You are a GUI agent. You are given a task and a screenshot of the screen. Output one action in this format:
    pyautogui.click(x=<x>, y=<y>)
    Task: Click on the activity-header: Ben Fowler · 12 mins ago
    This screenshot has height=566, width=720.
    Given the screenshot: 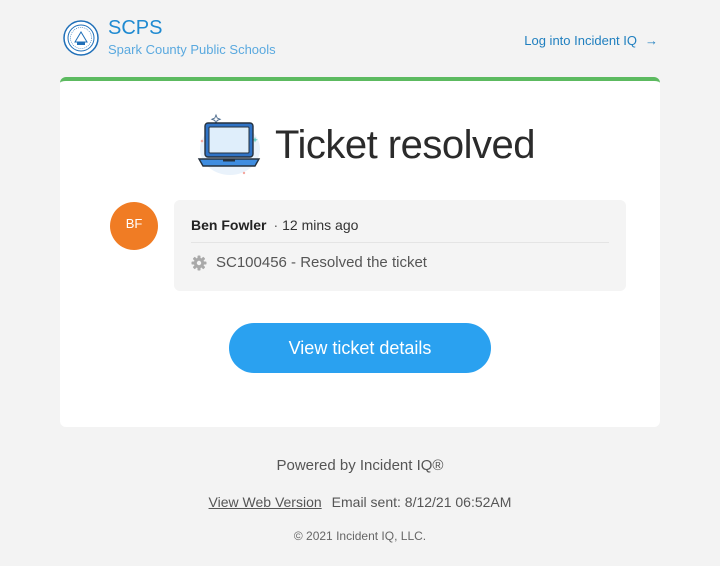 What is the action you would take?
    pyautogui.click(x=274, y=225)
    